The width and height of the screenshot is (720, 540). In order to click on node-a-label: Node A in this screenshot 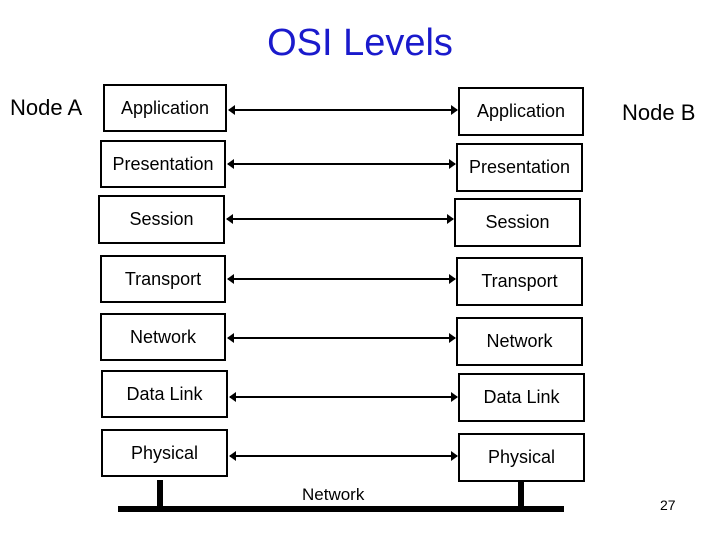, I will do `click(46, 107)`.